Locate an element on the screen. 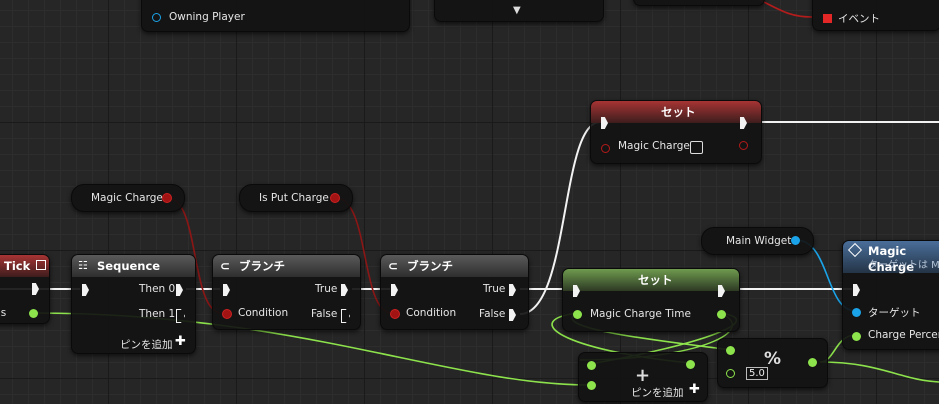 The width and height of the screenshot is (939, 404). then0-label: Then 0 is located at coordinates (157, 289).